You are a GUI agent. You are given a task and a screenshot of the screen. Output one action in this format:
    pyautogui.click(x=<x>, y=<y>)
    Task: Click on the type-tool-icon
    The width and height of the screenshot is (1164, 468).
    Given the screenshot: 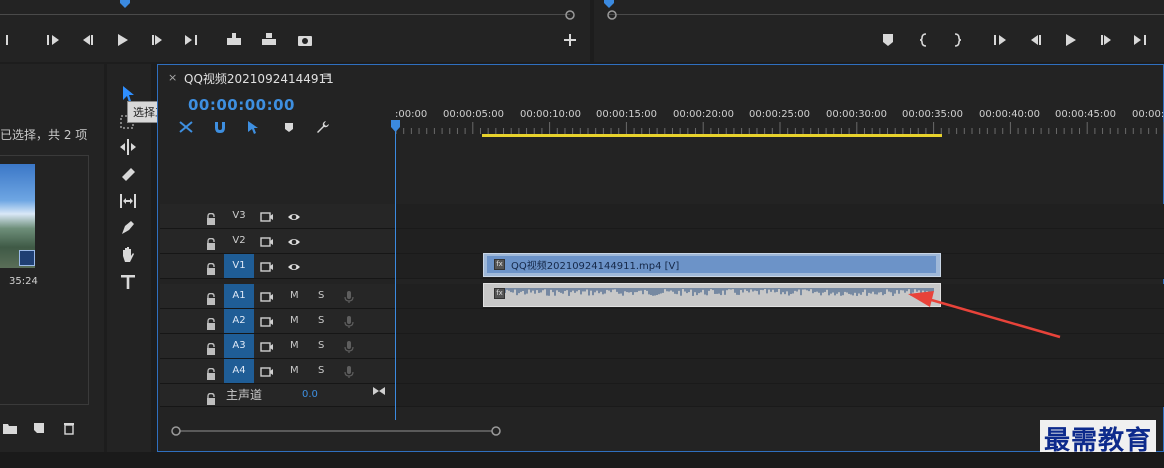 What is the action you would take?
    pyautogui.click(x=128, y=282)
    